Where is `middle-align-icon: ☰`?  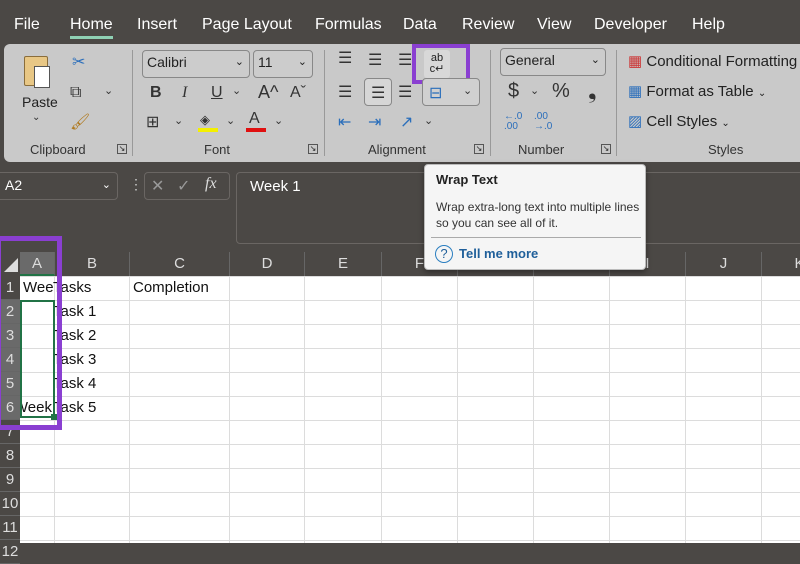
middle-align-icon: ☰ is located at coordinates (375, 60).